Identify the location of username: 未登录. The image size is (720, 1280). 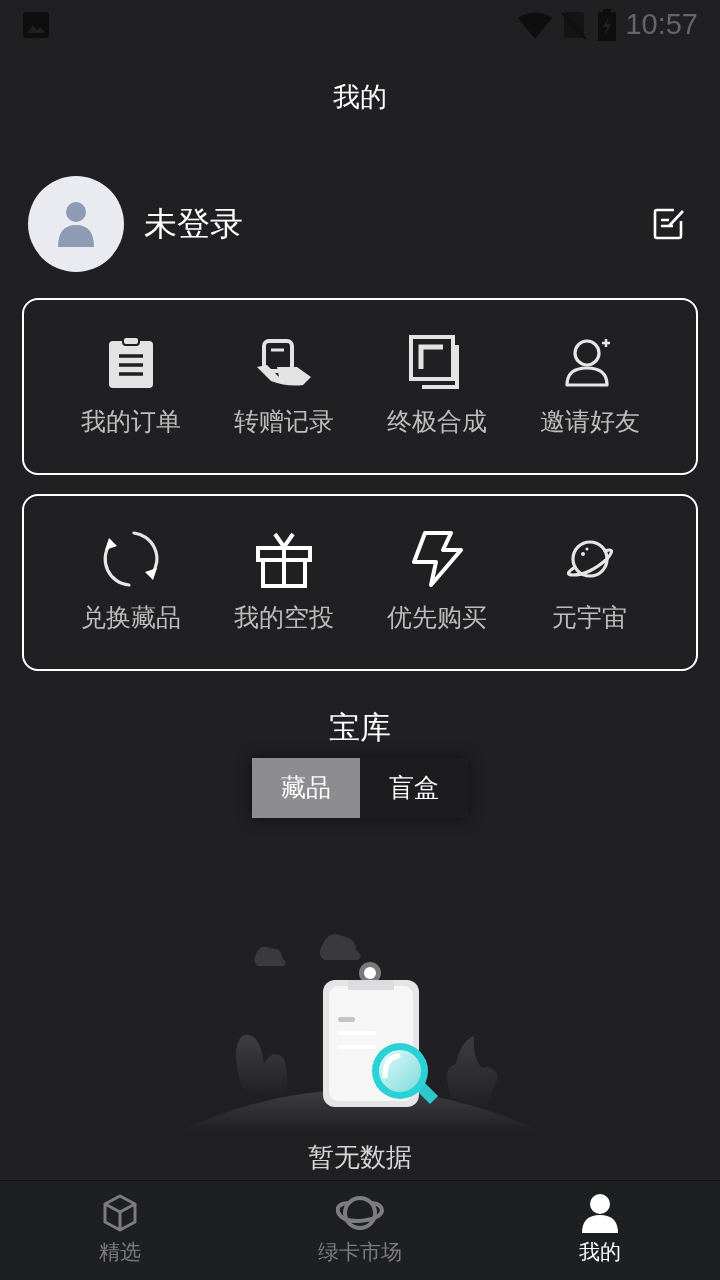
(193, 224).